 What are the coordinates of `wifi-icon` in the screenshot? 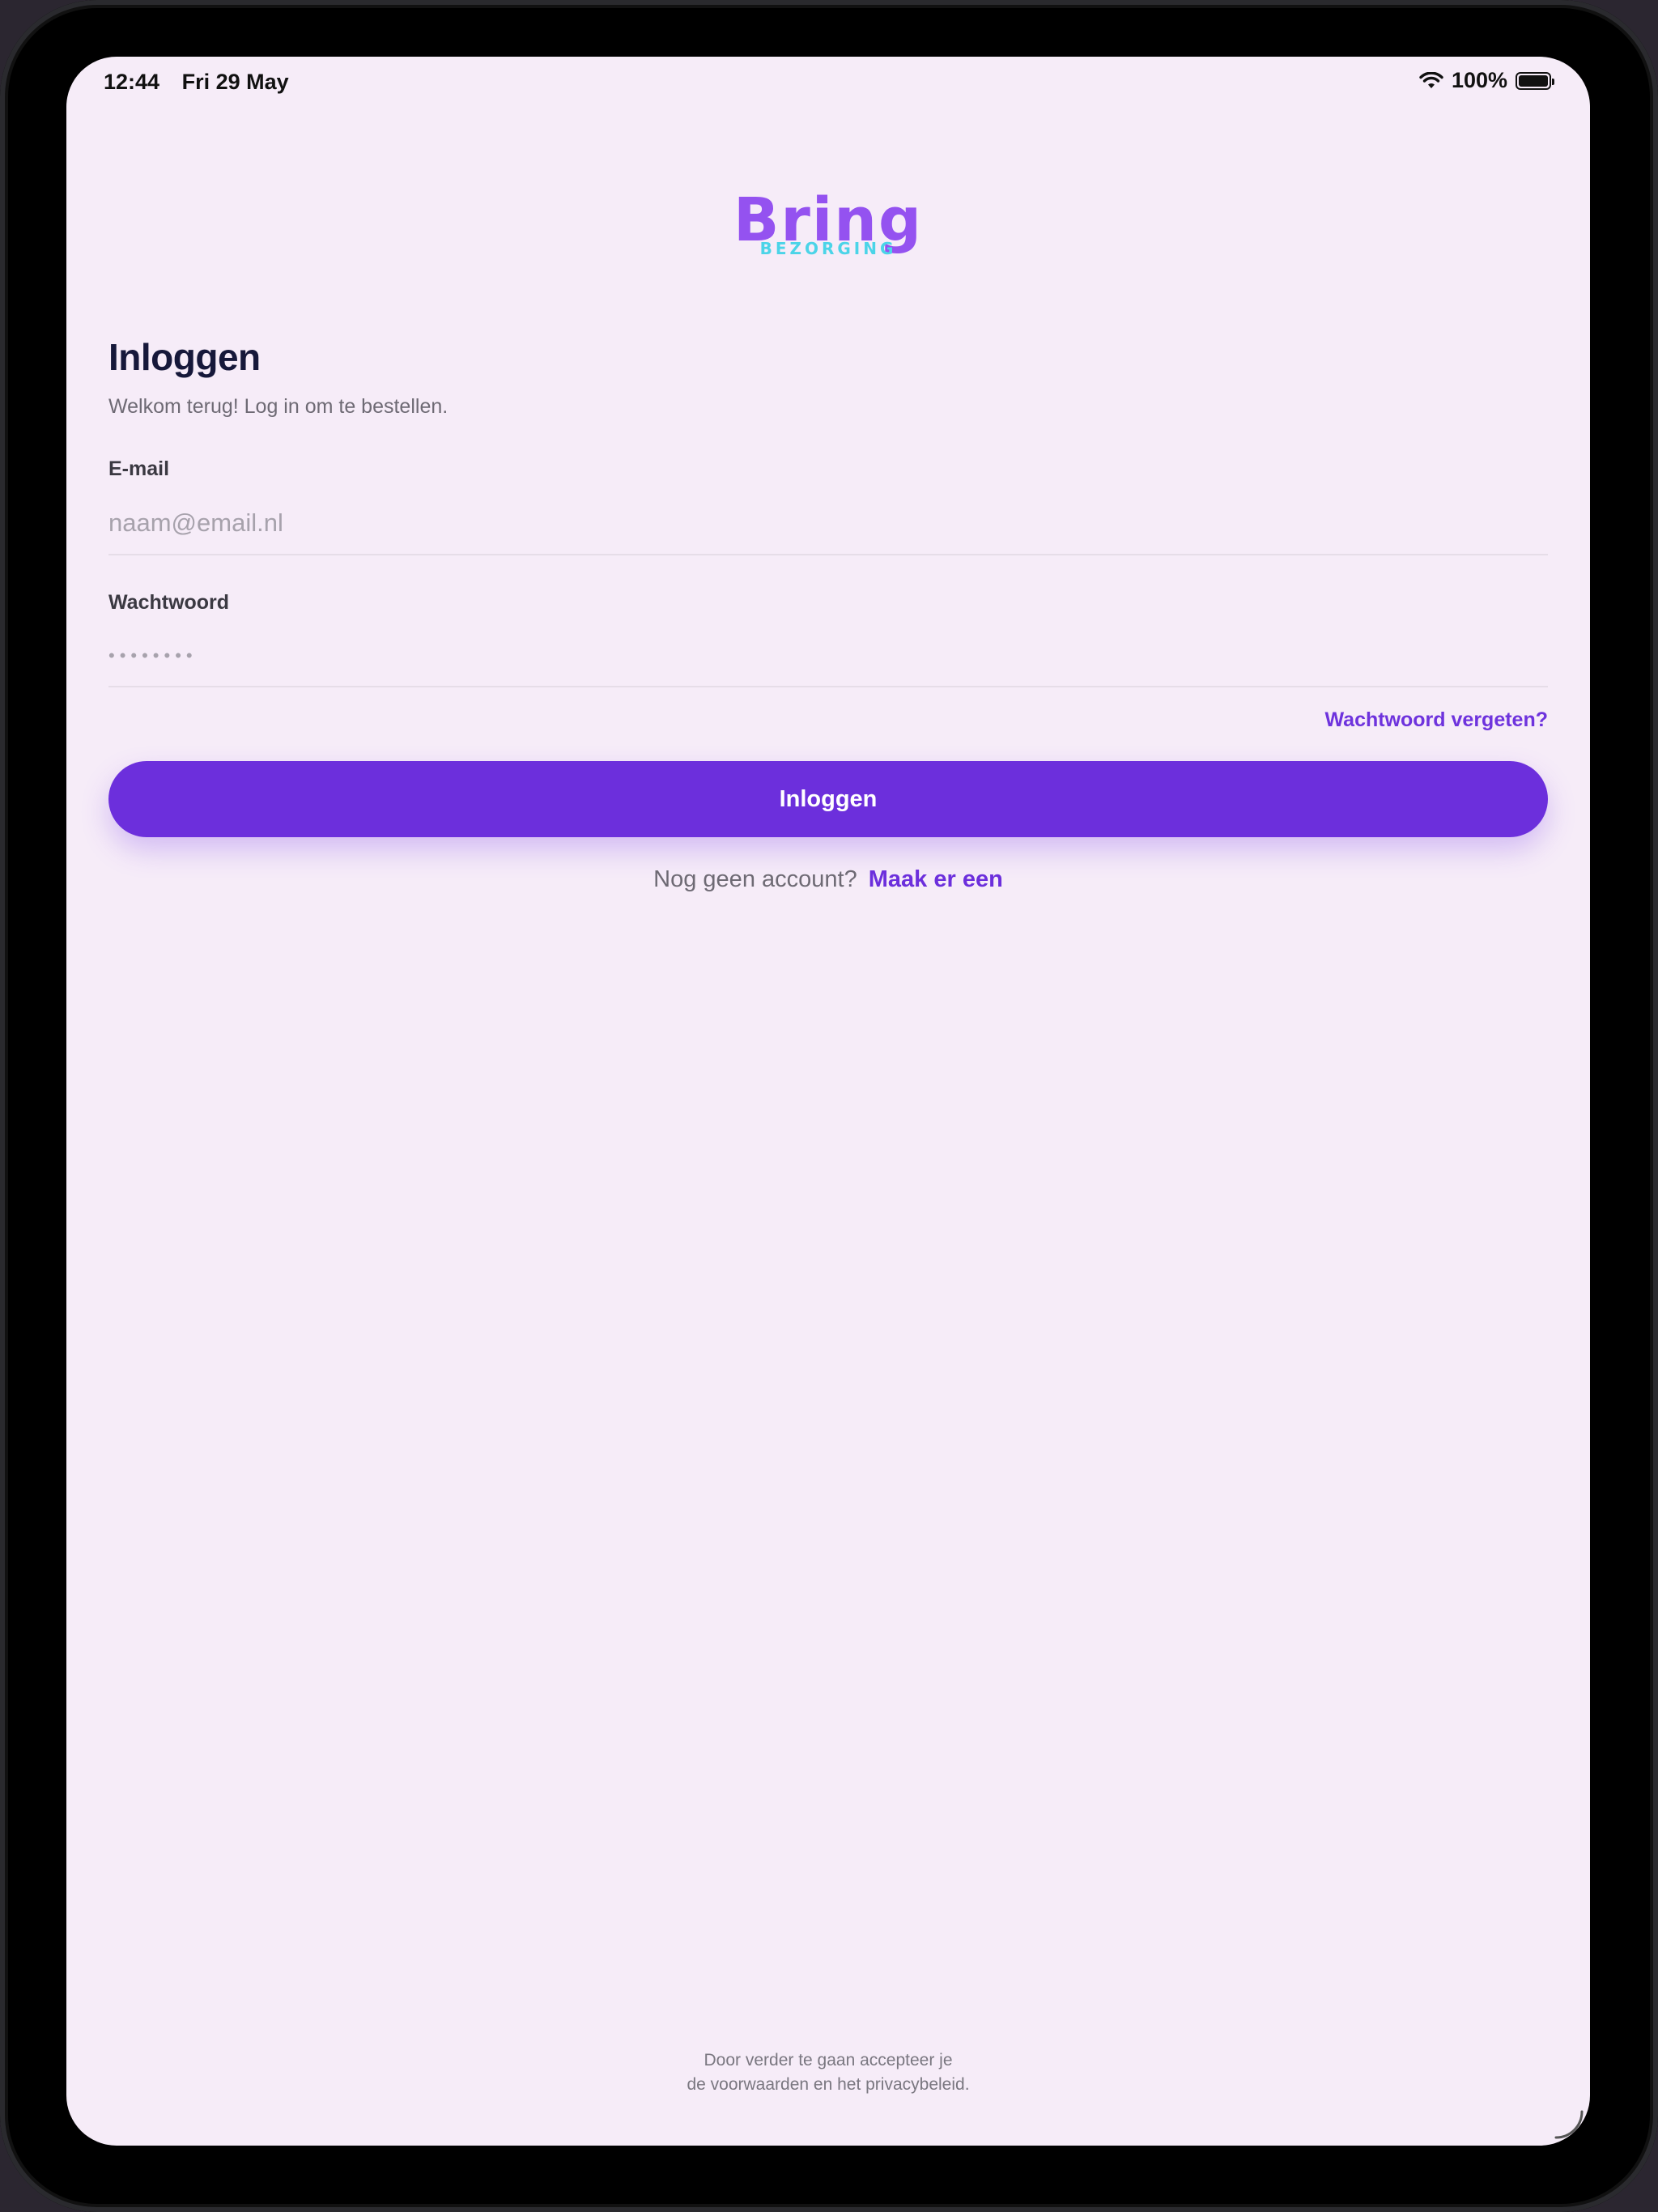 It's located at (1431, 79).